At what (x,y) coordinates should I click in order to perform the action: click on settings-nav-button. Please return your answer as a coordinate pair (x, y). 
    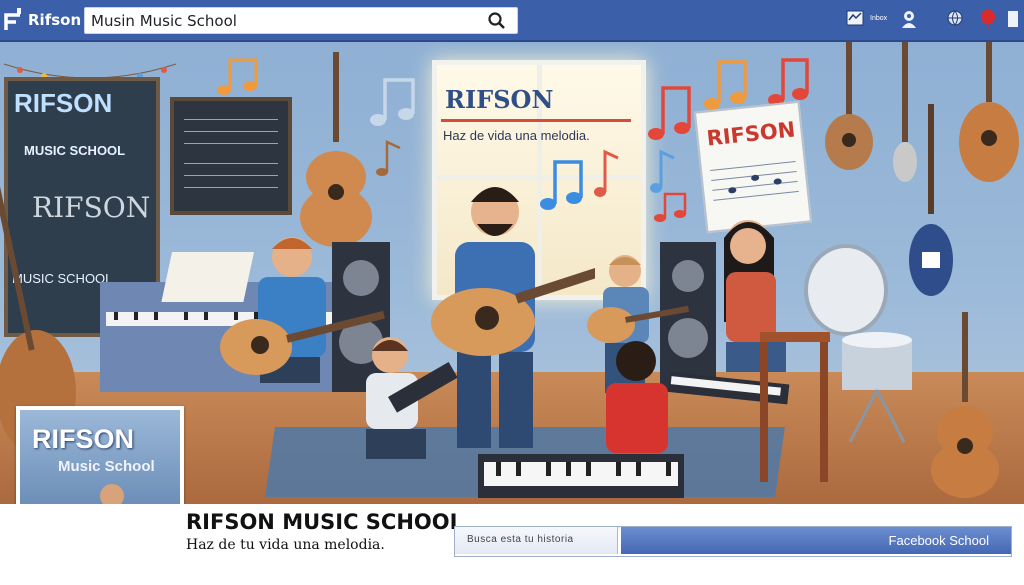
    Looking at the image, I should click on (1014, 19).